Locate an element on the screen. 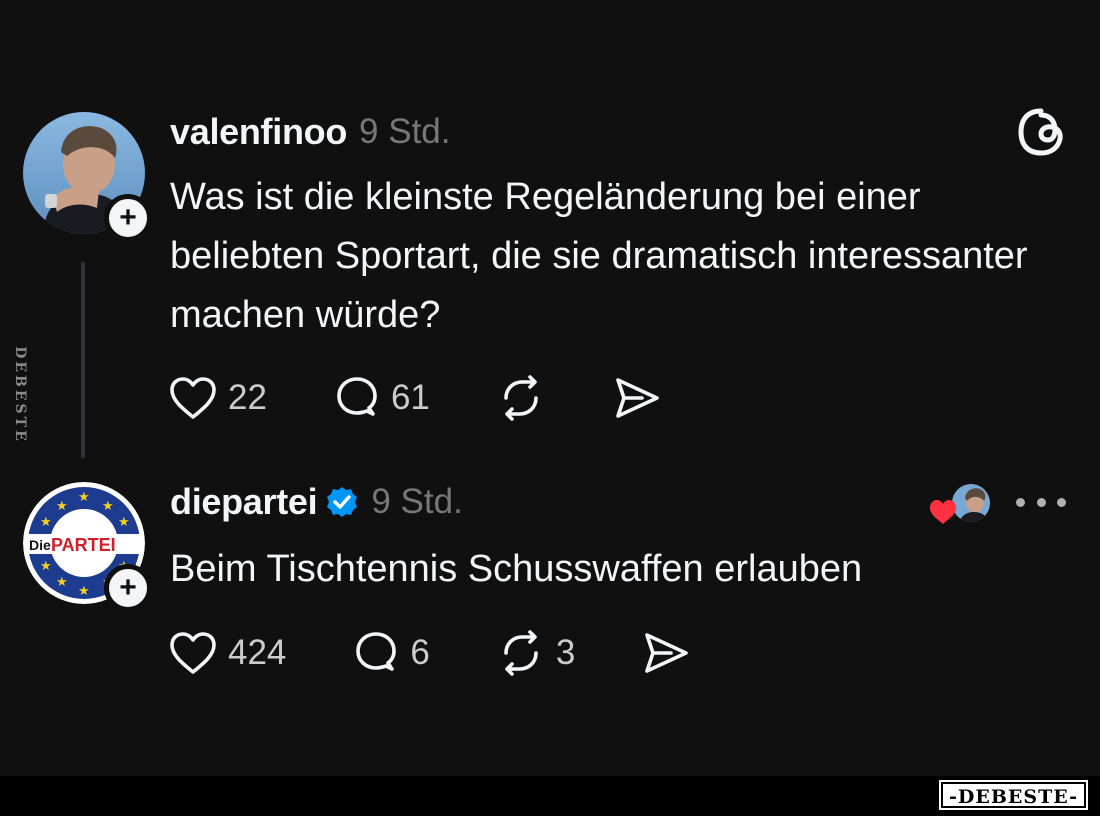 The image size is (1100, 816). username: diepartei is located at coordinates (244, 502).